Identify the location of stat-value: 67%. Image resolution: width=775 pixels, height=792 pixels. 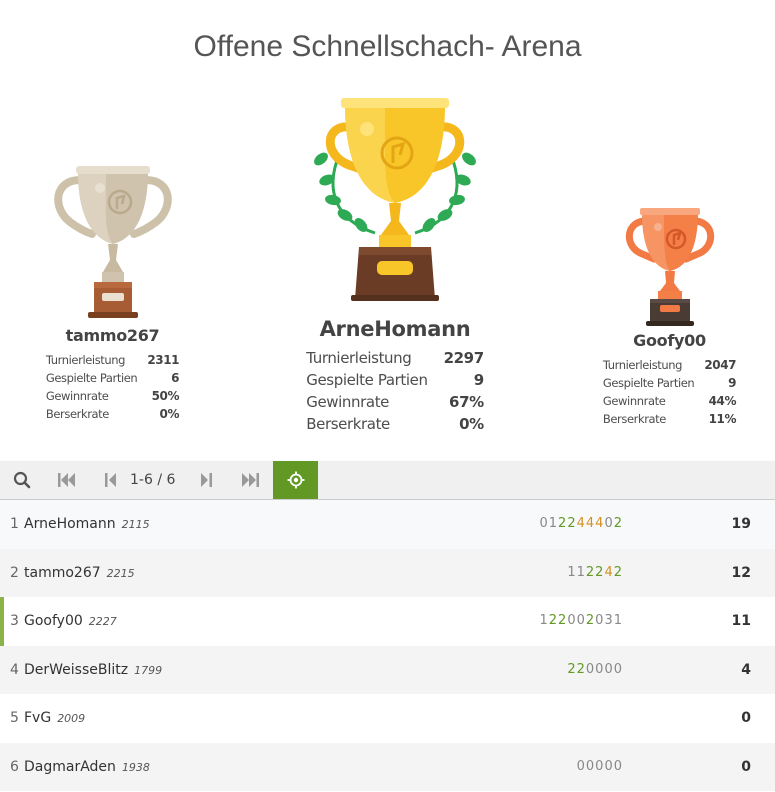
(466, 402).